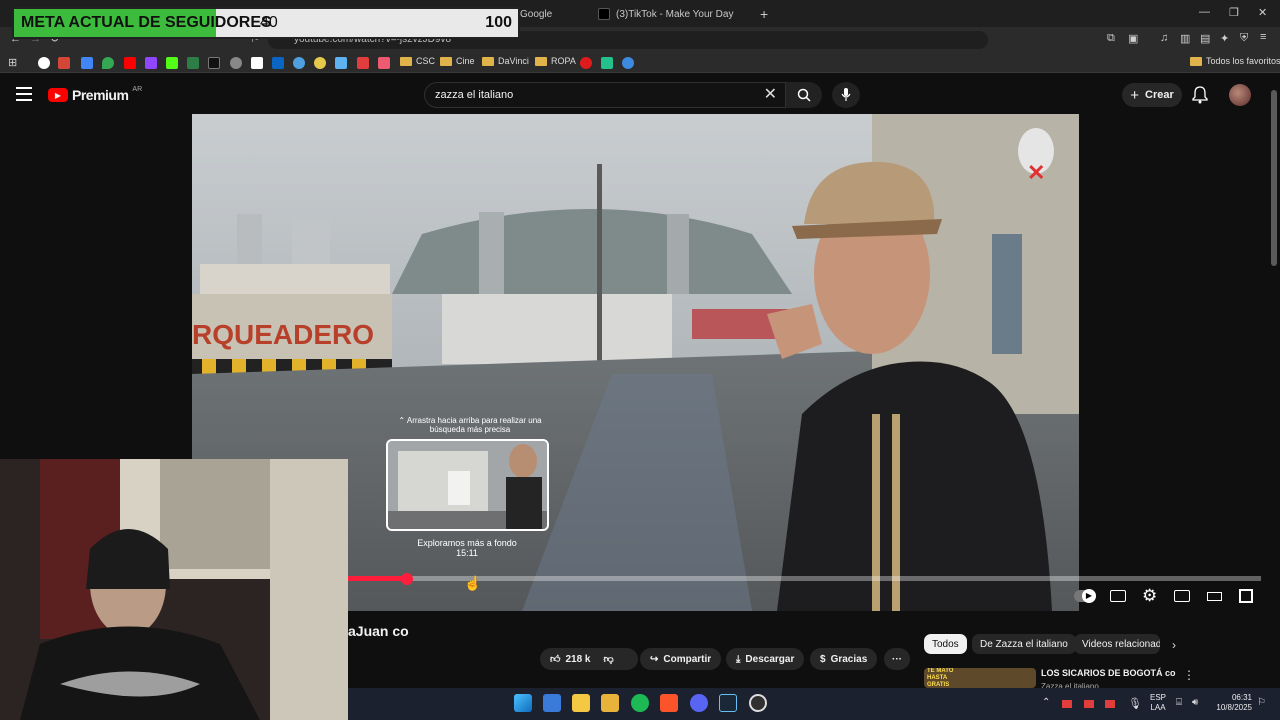 The width and height of the screenshot is (1280, 720). I want to click on tab-google: Google, so click(536, 14).